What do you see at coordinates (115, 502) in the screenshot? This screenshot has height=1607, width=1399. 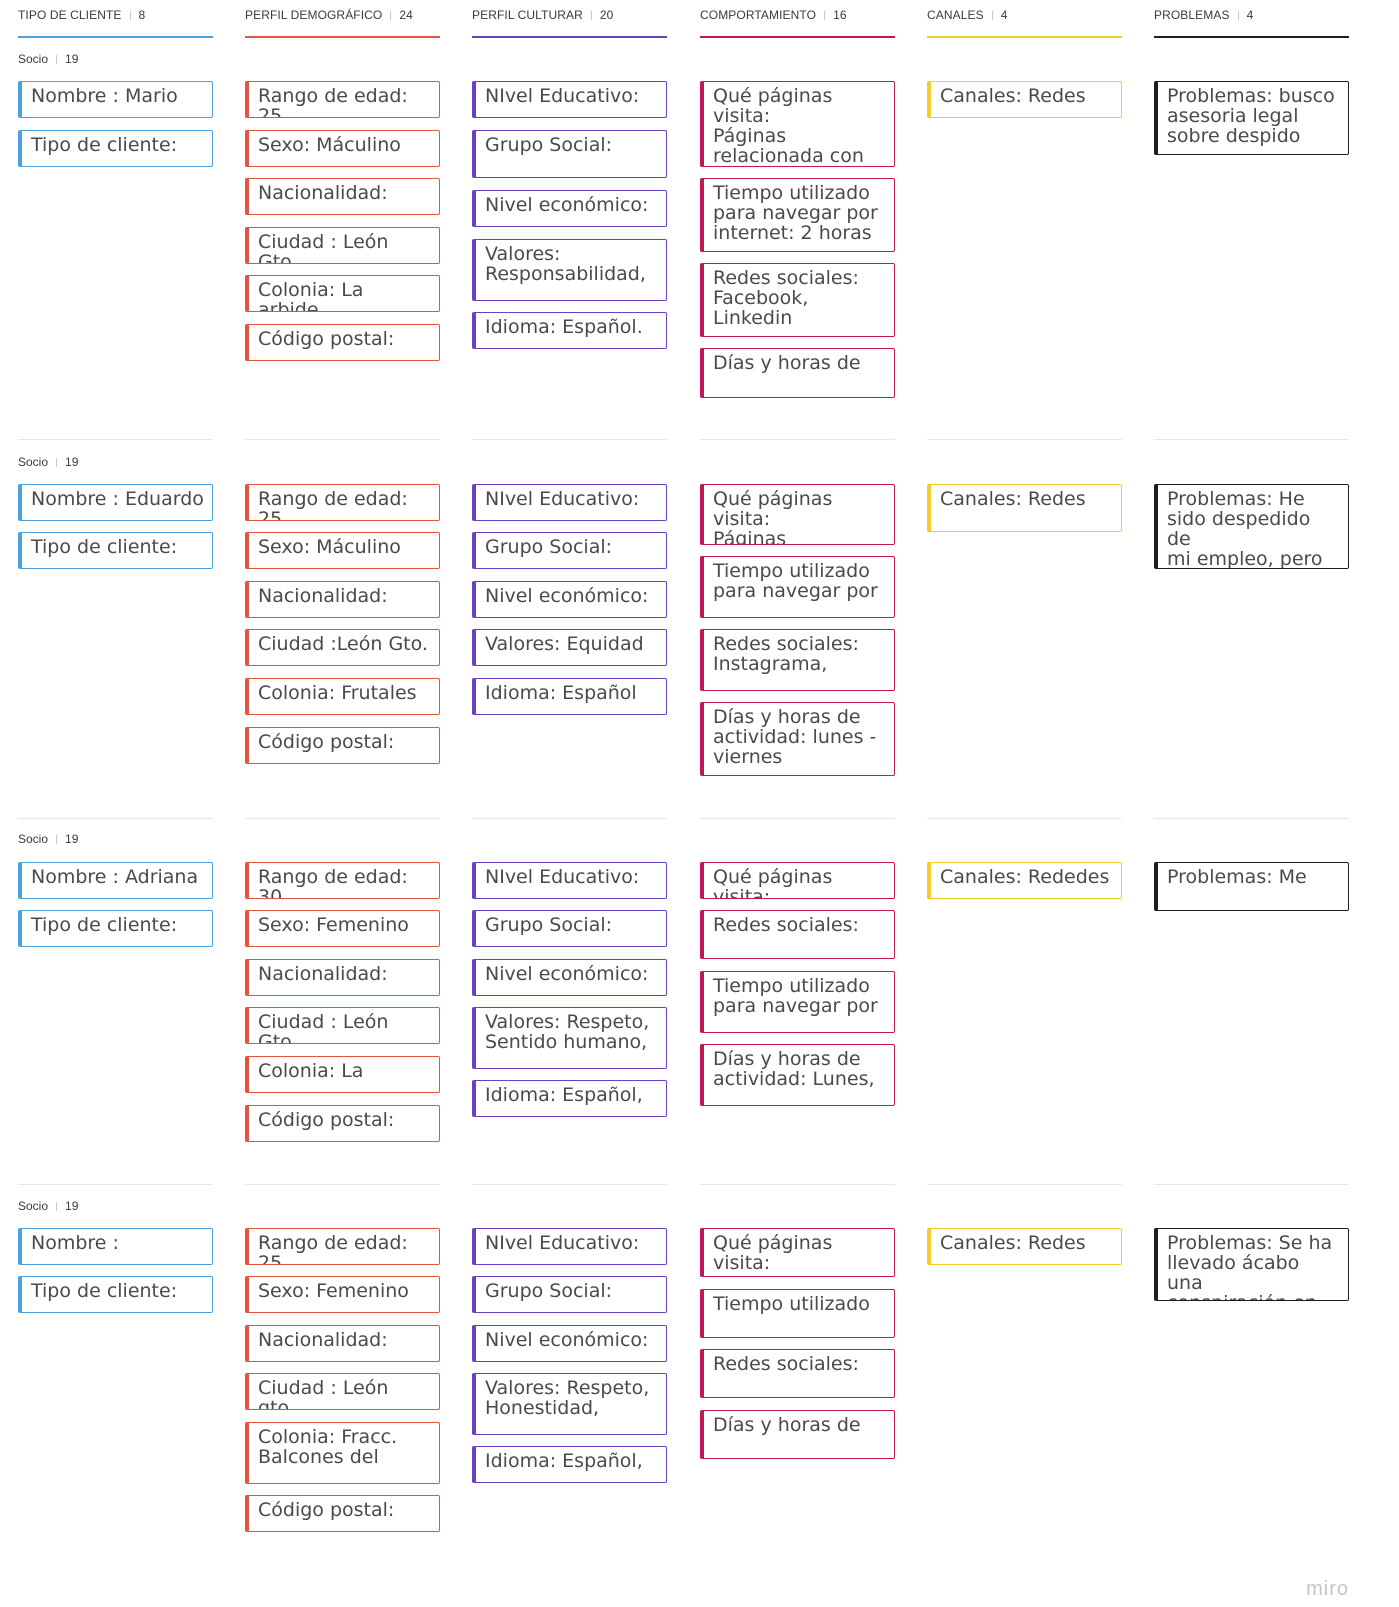 I see `sticky-card: Nombre : Eduardo` at bounding box center [115, 502].